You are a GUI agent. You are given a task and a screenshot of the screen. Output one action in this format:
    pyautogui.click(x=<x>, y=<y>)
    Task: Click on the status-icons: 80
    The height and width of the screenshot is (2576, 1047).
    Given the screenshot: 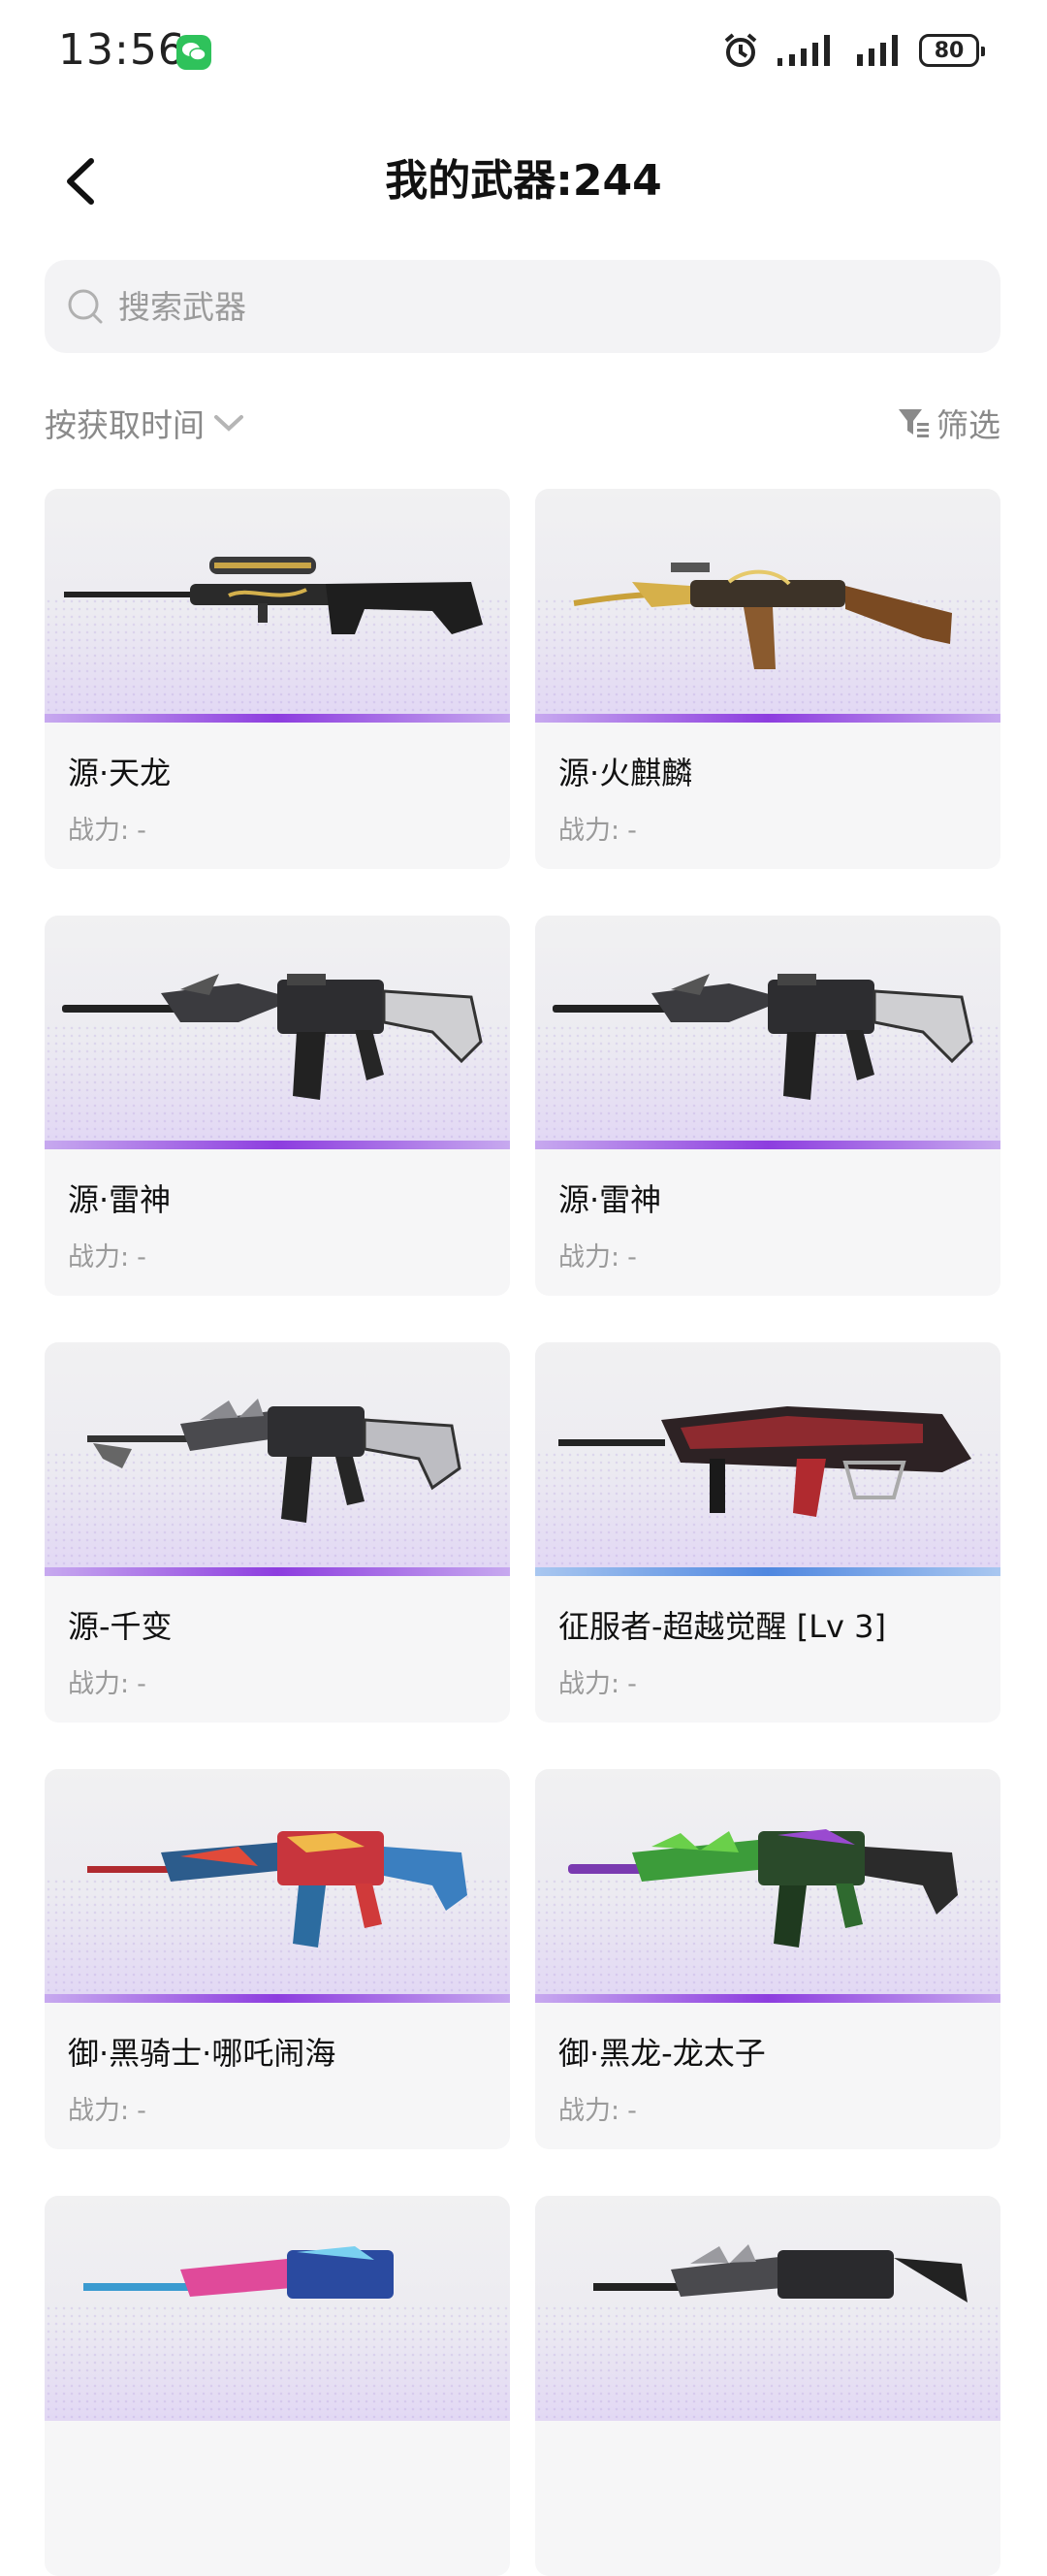 What is the action you would take?
    pyautogui.click(x=853, y=50)
    